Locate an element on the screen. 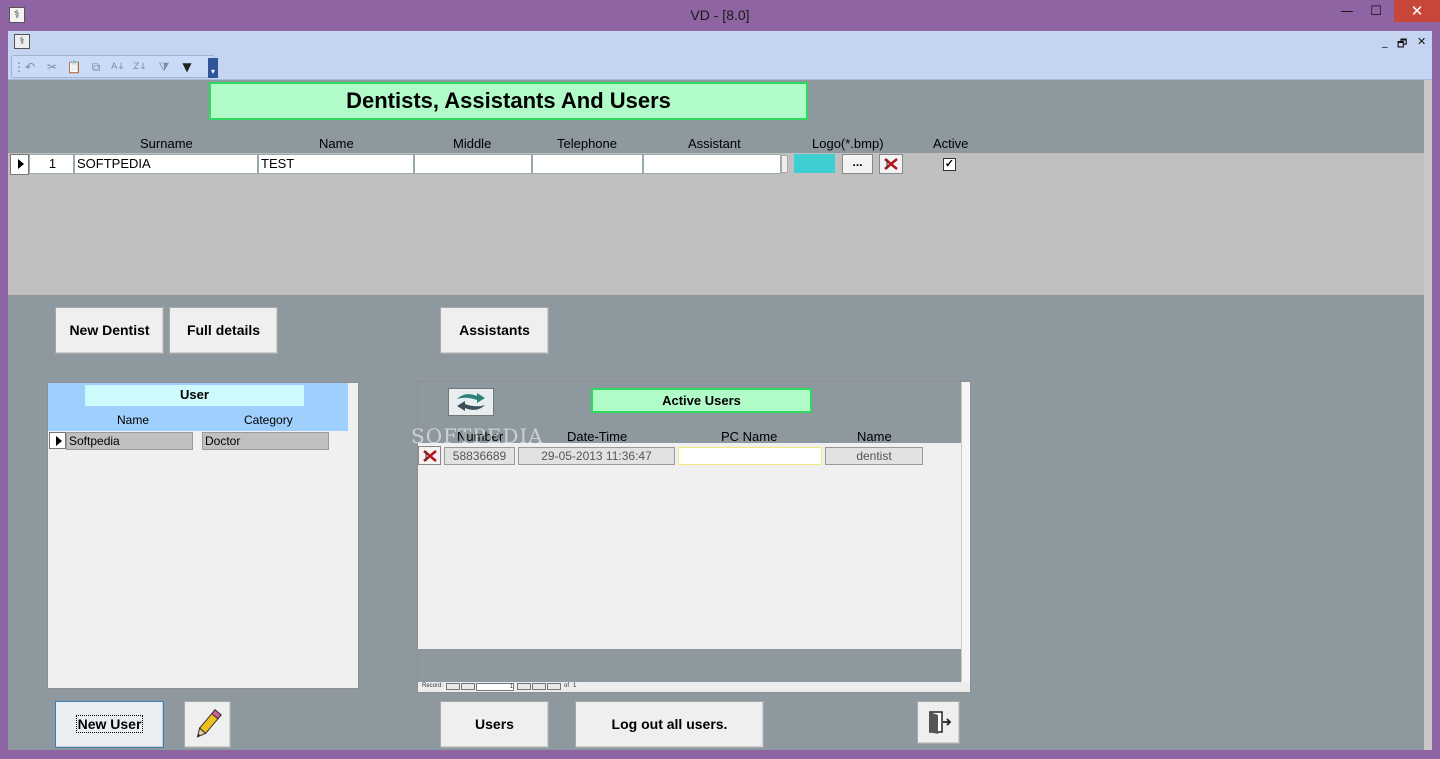  column-header-middle: Middle is located at coordinates (472, 143).